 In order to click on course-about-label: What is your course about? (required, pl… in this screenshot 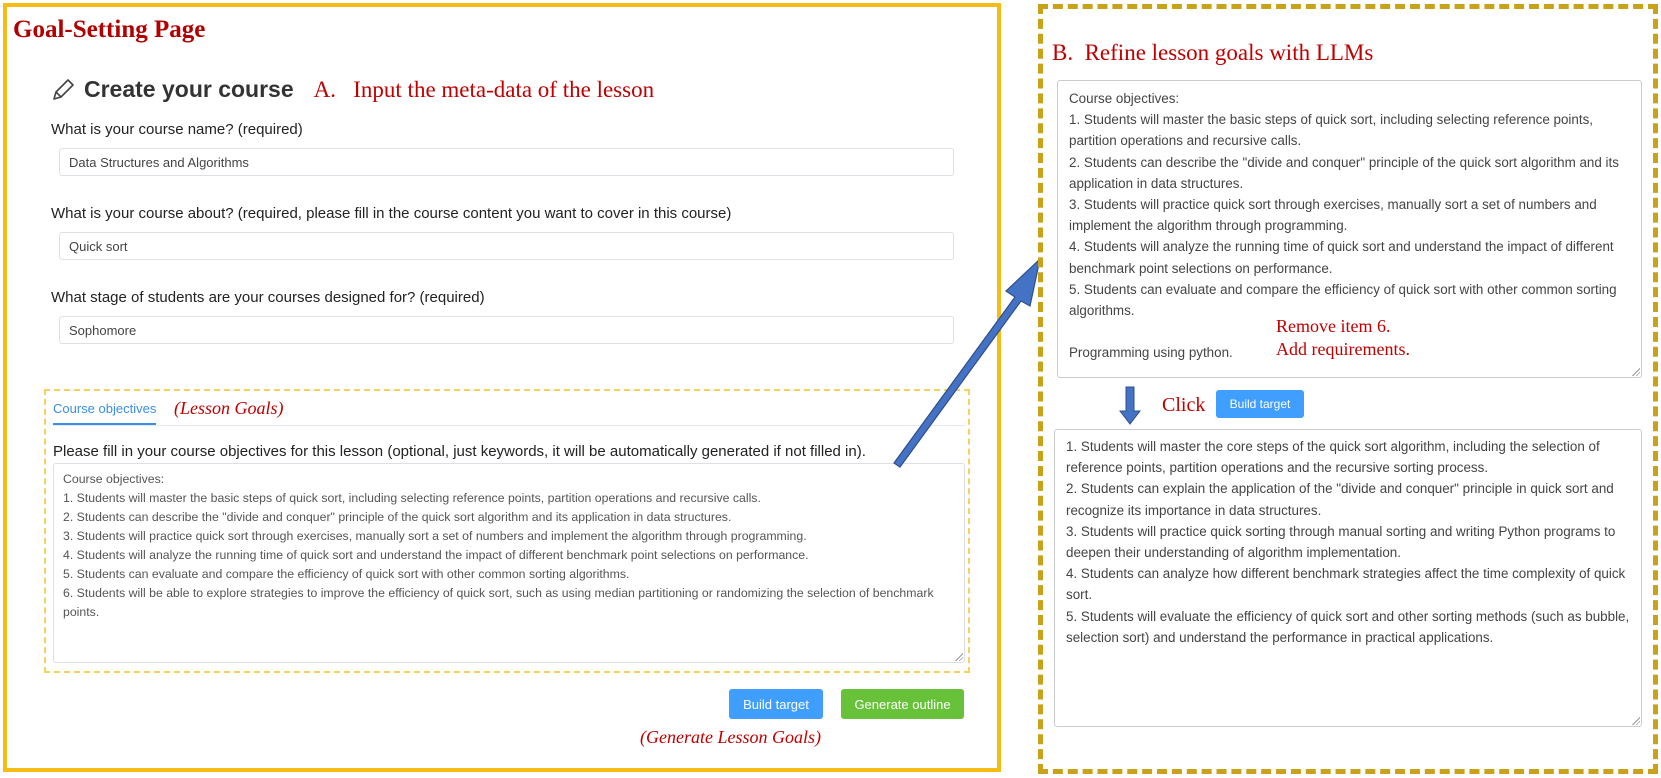, I will do `click(391, 213)`.